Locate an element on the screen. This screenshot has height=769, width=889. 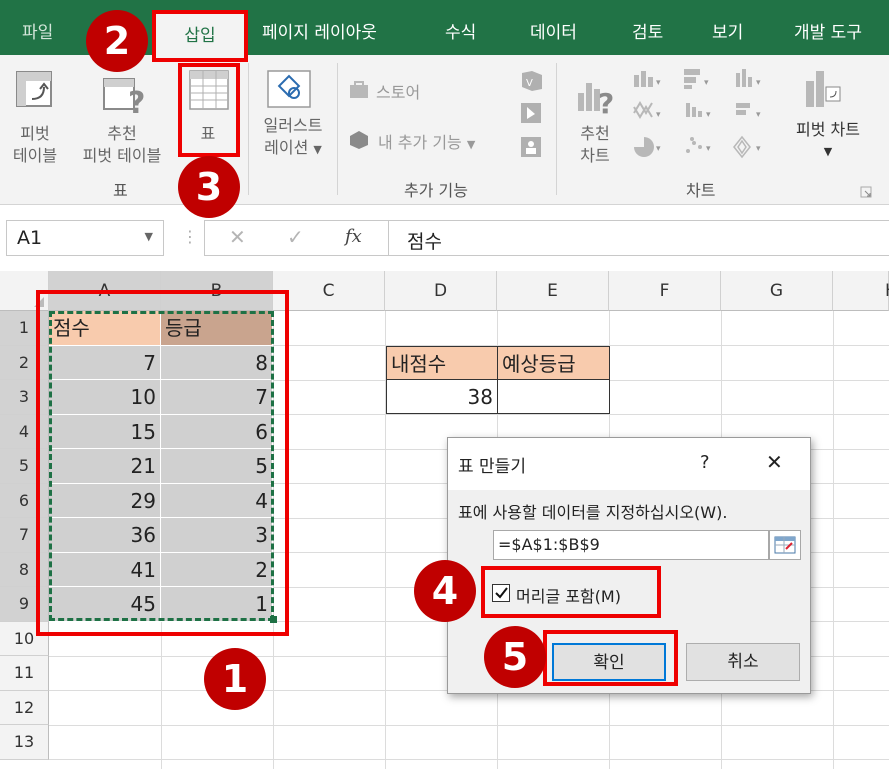
formula-content: 점수 is located at coordinates (424, 242).